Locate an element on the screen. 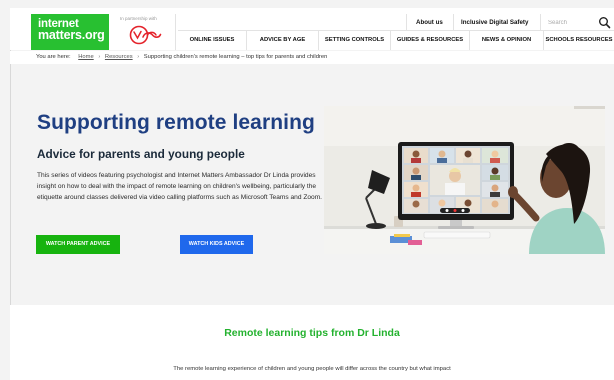 The image size is (614, 380). watch-parent-advice-button: WATCH PARENT ADVICE is located at coordinates (78, 244).